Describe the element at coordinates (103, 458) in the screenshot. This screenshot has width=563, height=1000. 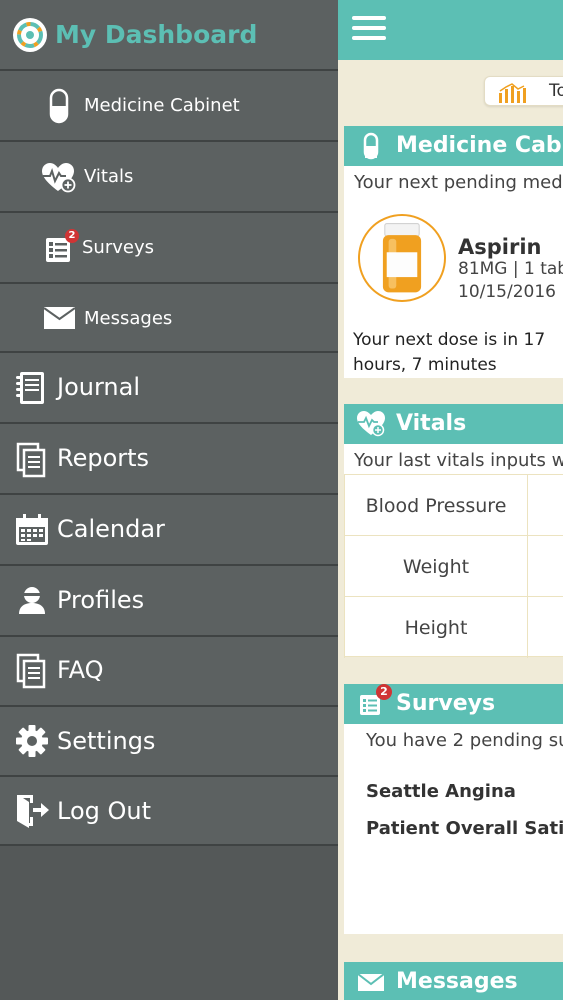
I see `drawer-item-label: Reports` at that location.